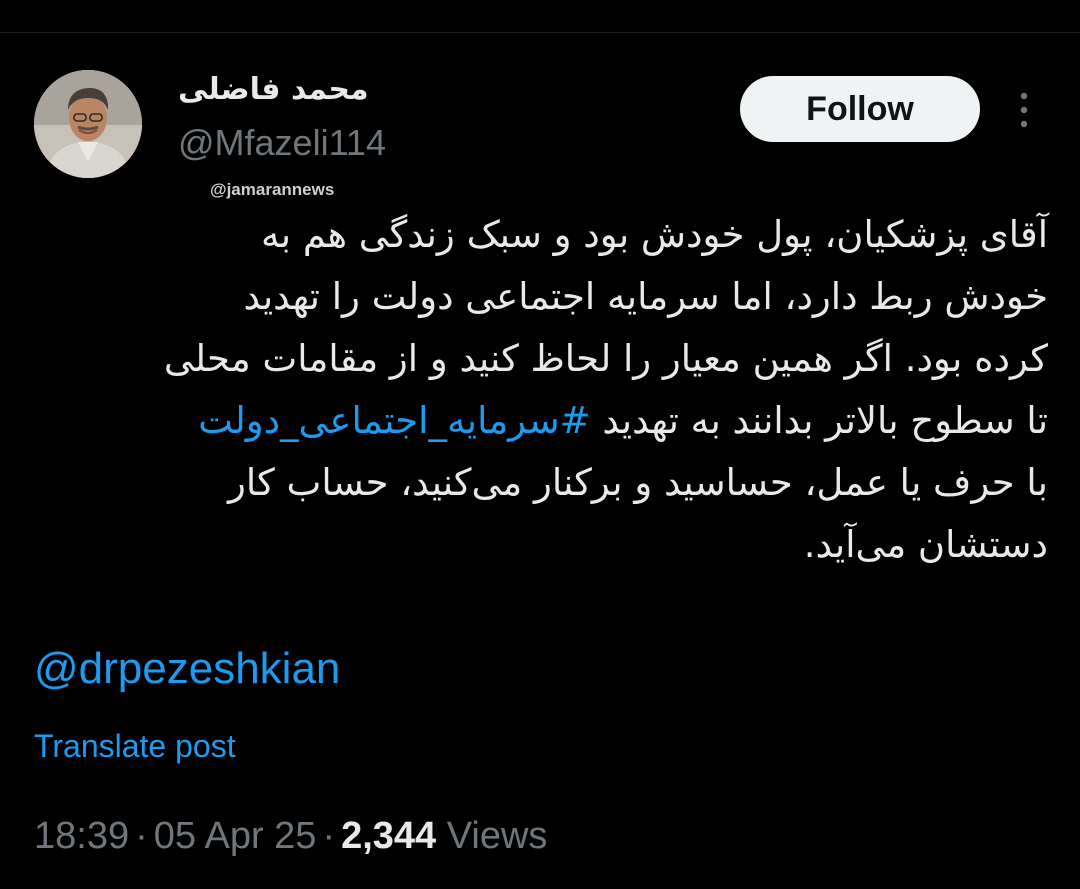  What do you see at coordinates (1024, 110) in the screenshot?
I see `more-vertical-icon` at bounding box center [1024, 110].